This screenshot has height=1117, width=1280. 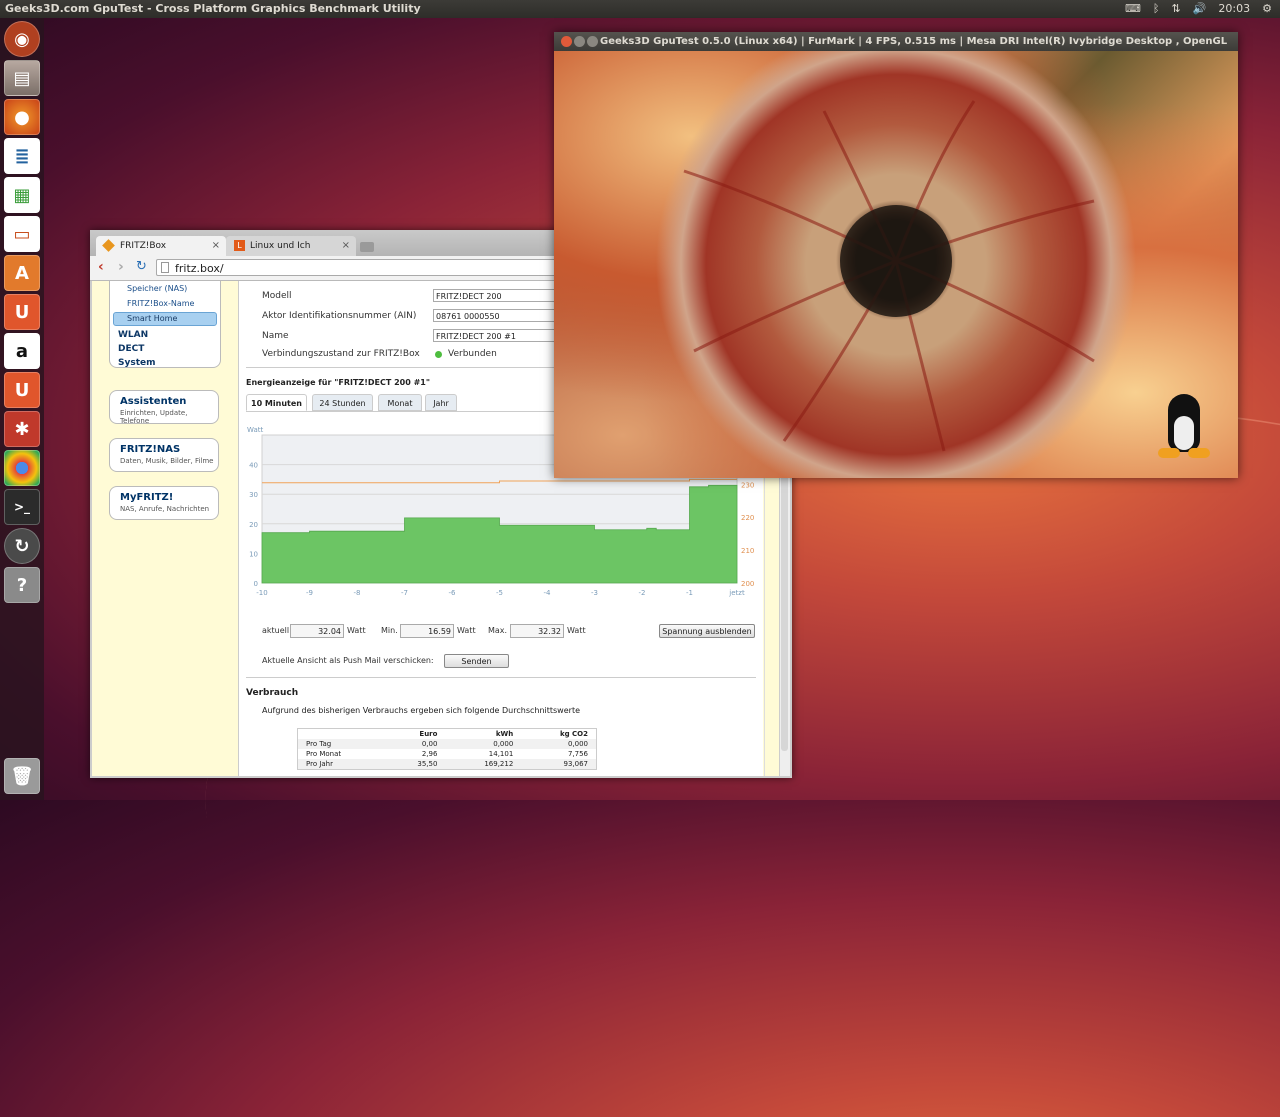 What do you see at coordinates (356, 630) in the screenshot?
I see `current-unit: Watt` at bounding box center [356, 630].